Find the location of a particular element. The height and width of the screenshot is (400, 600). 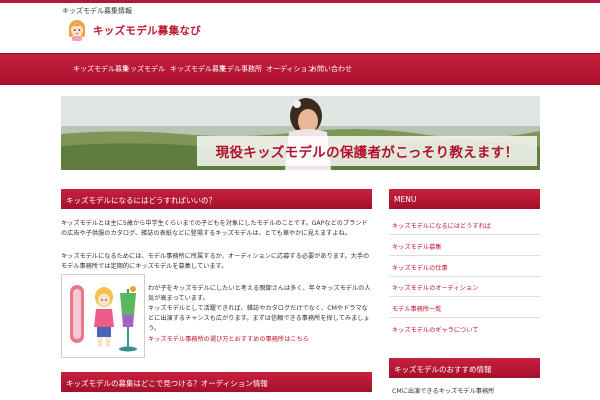

sidebar-link-2: キッズモデル募集 is located at coordinates (417, 246).